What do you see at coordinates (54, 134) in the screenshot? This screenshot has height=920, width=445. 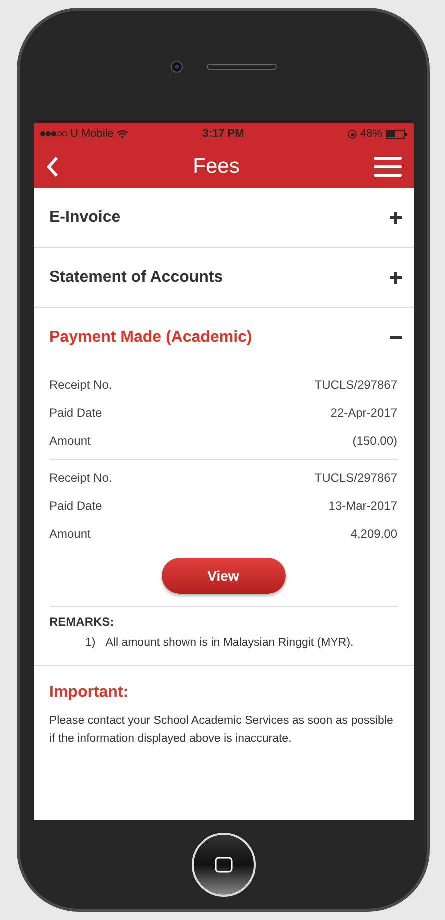 I see `signal-icon` at bounding box center [54, 134].